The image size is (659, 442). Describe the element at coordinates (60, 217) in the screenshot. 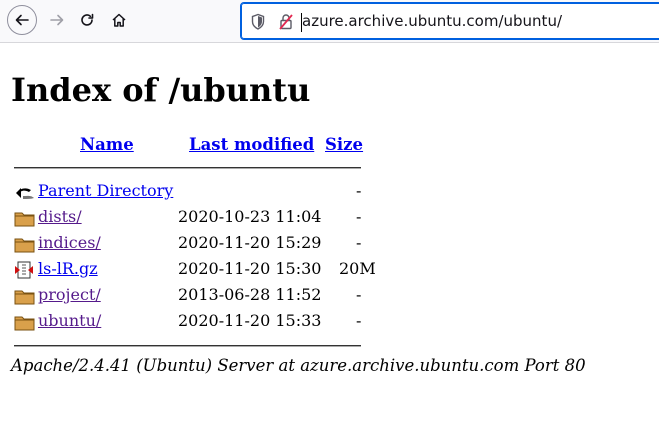

I see `dists-link: dists/` at that location.